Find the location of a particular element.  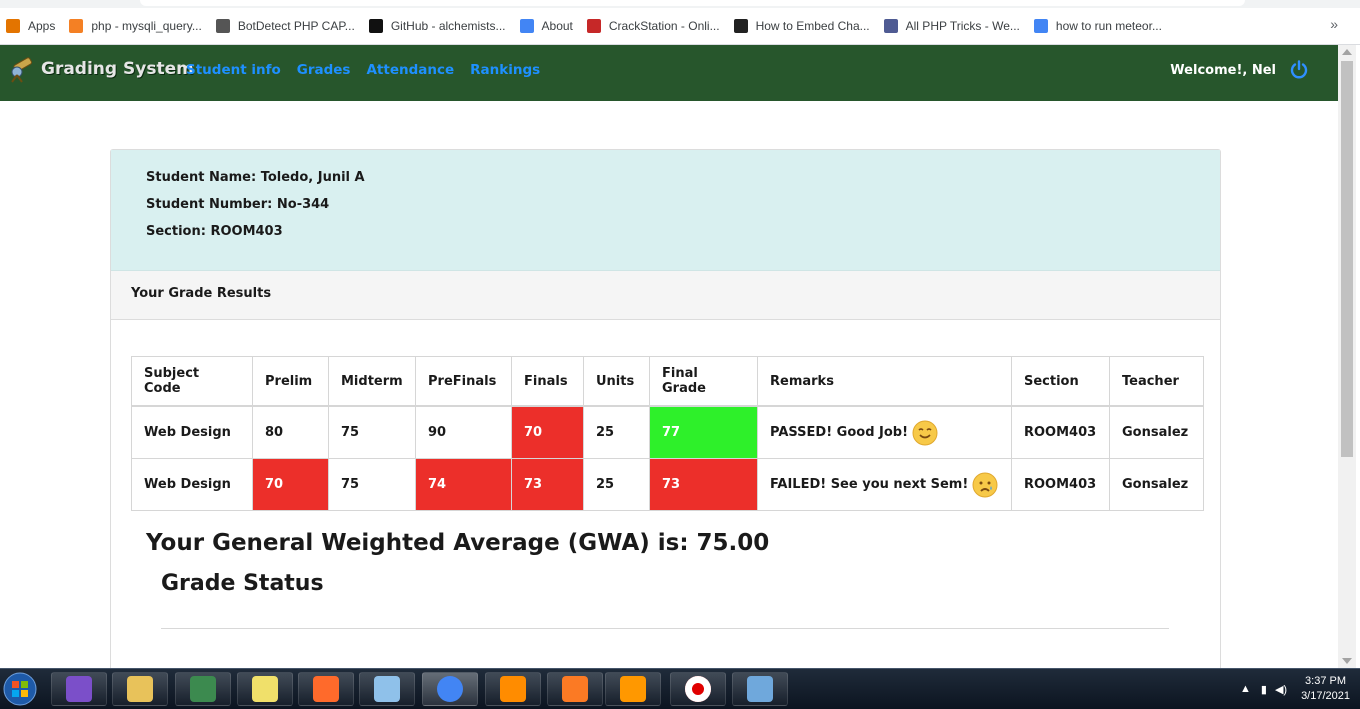

pencil-app-icon is located at coordinates (326, 689).